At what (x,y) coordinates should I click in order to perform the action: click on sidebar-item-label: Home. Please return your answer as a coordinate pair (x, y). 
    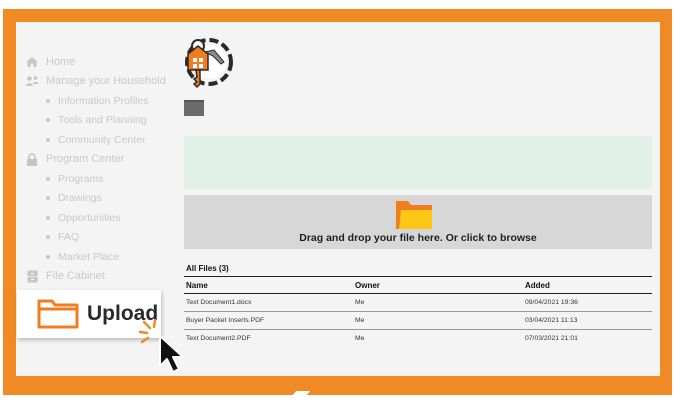
    Looking at the image, I should click on (61, 61).